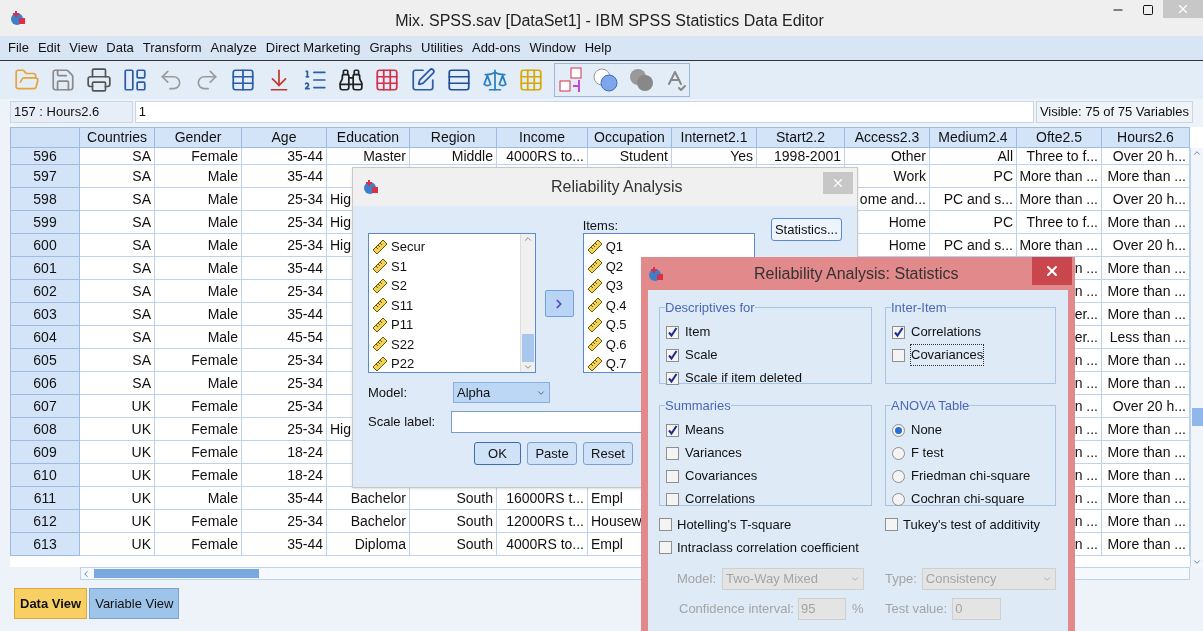 This screenshot has height=631, width=1203. What do you see at coordinates (305, 156) in the screenshot?
I see `table-cell: 35-44` at bounding box center [305, 156].